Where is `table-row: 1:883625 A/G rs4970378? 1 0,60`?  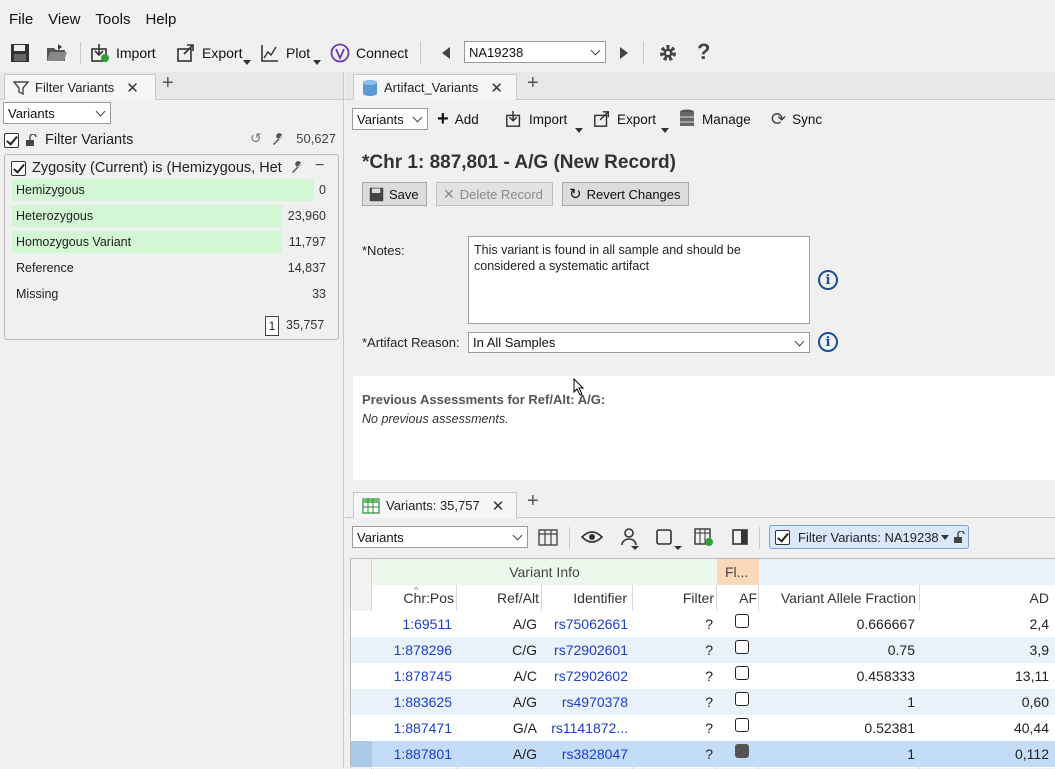
table-row: 1:883625 A/G rs4970378? 1 0,60 is located at coordinates (703, 702).